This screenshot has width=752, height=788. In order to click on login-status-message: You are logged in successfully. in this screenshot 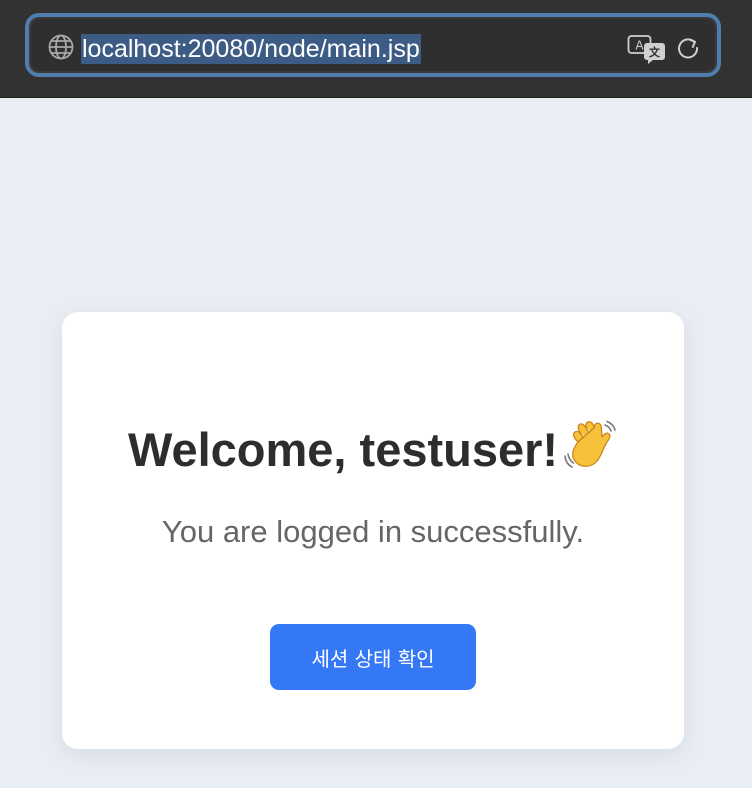, I will do `click(373, 531)`.